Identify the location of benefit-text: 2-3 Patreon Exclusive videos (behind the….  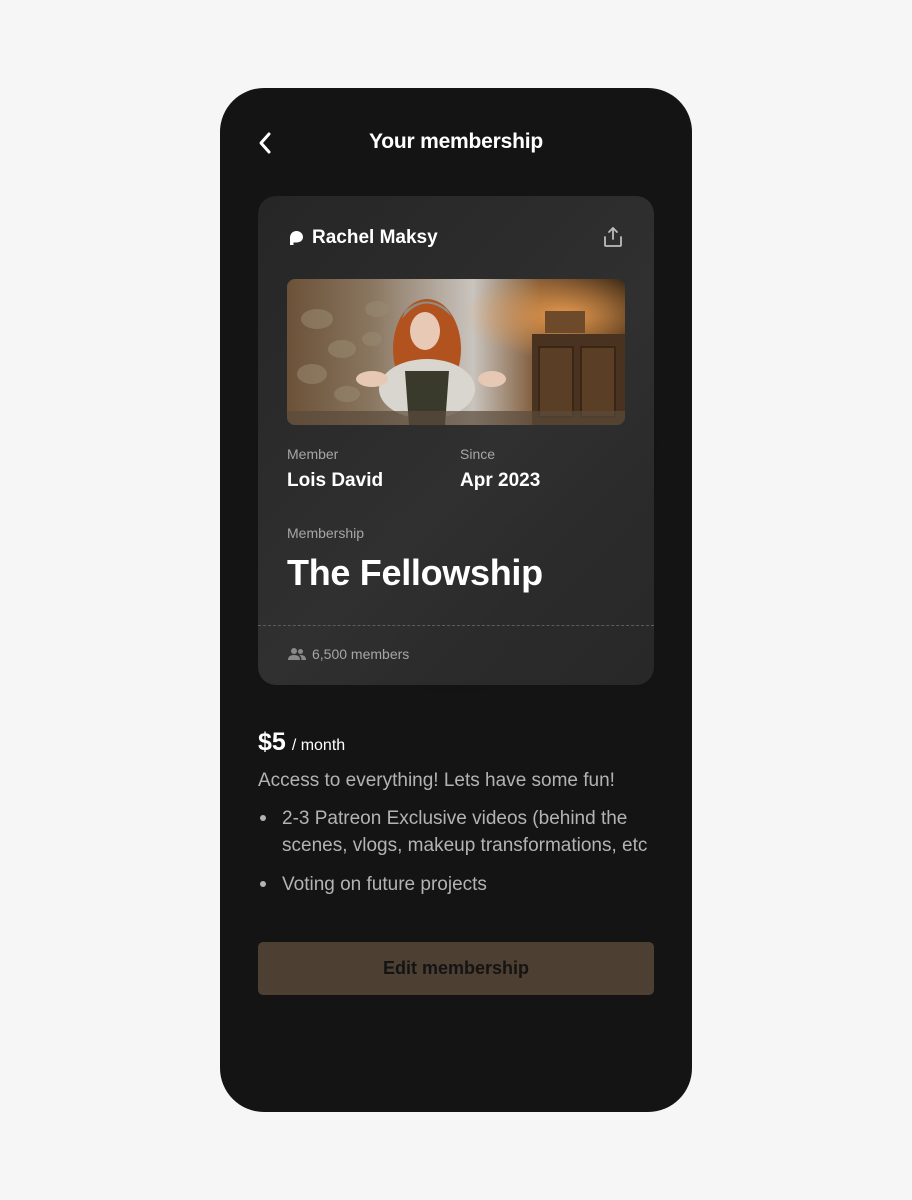
(465, 832).